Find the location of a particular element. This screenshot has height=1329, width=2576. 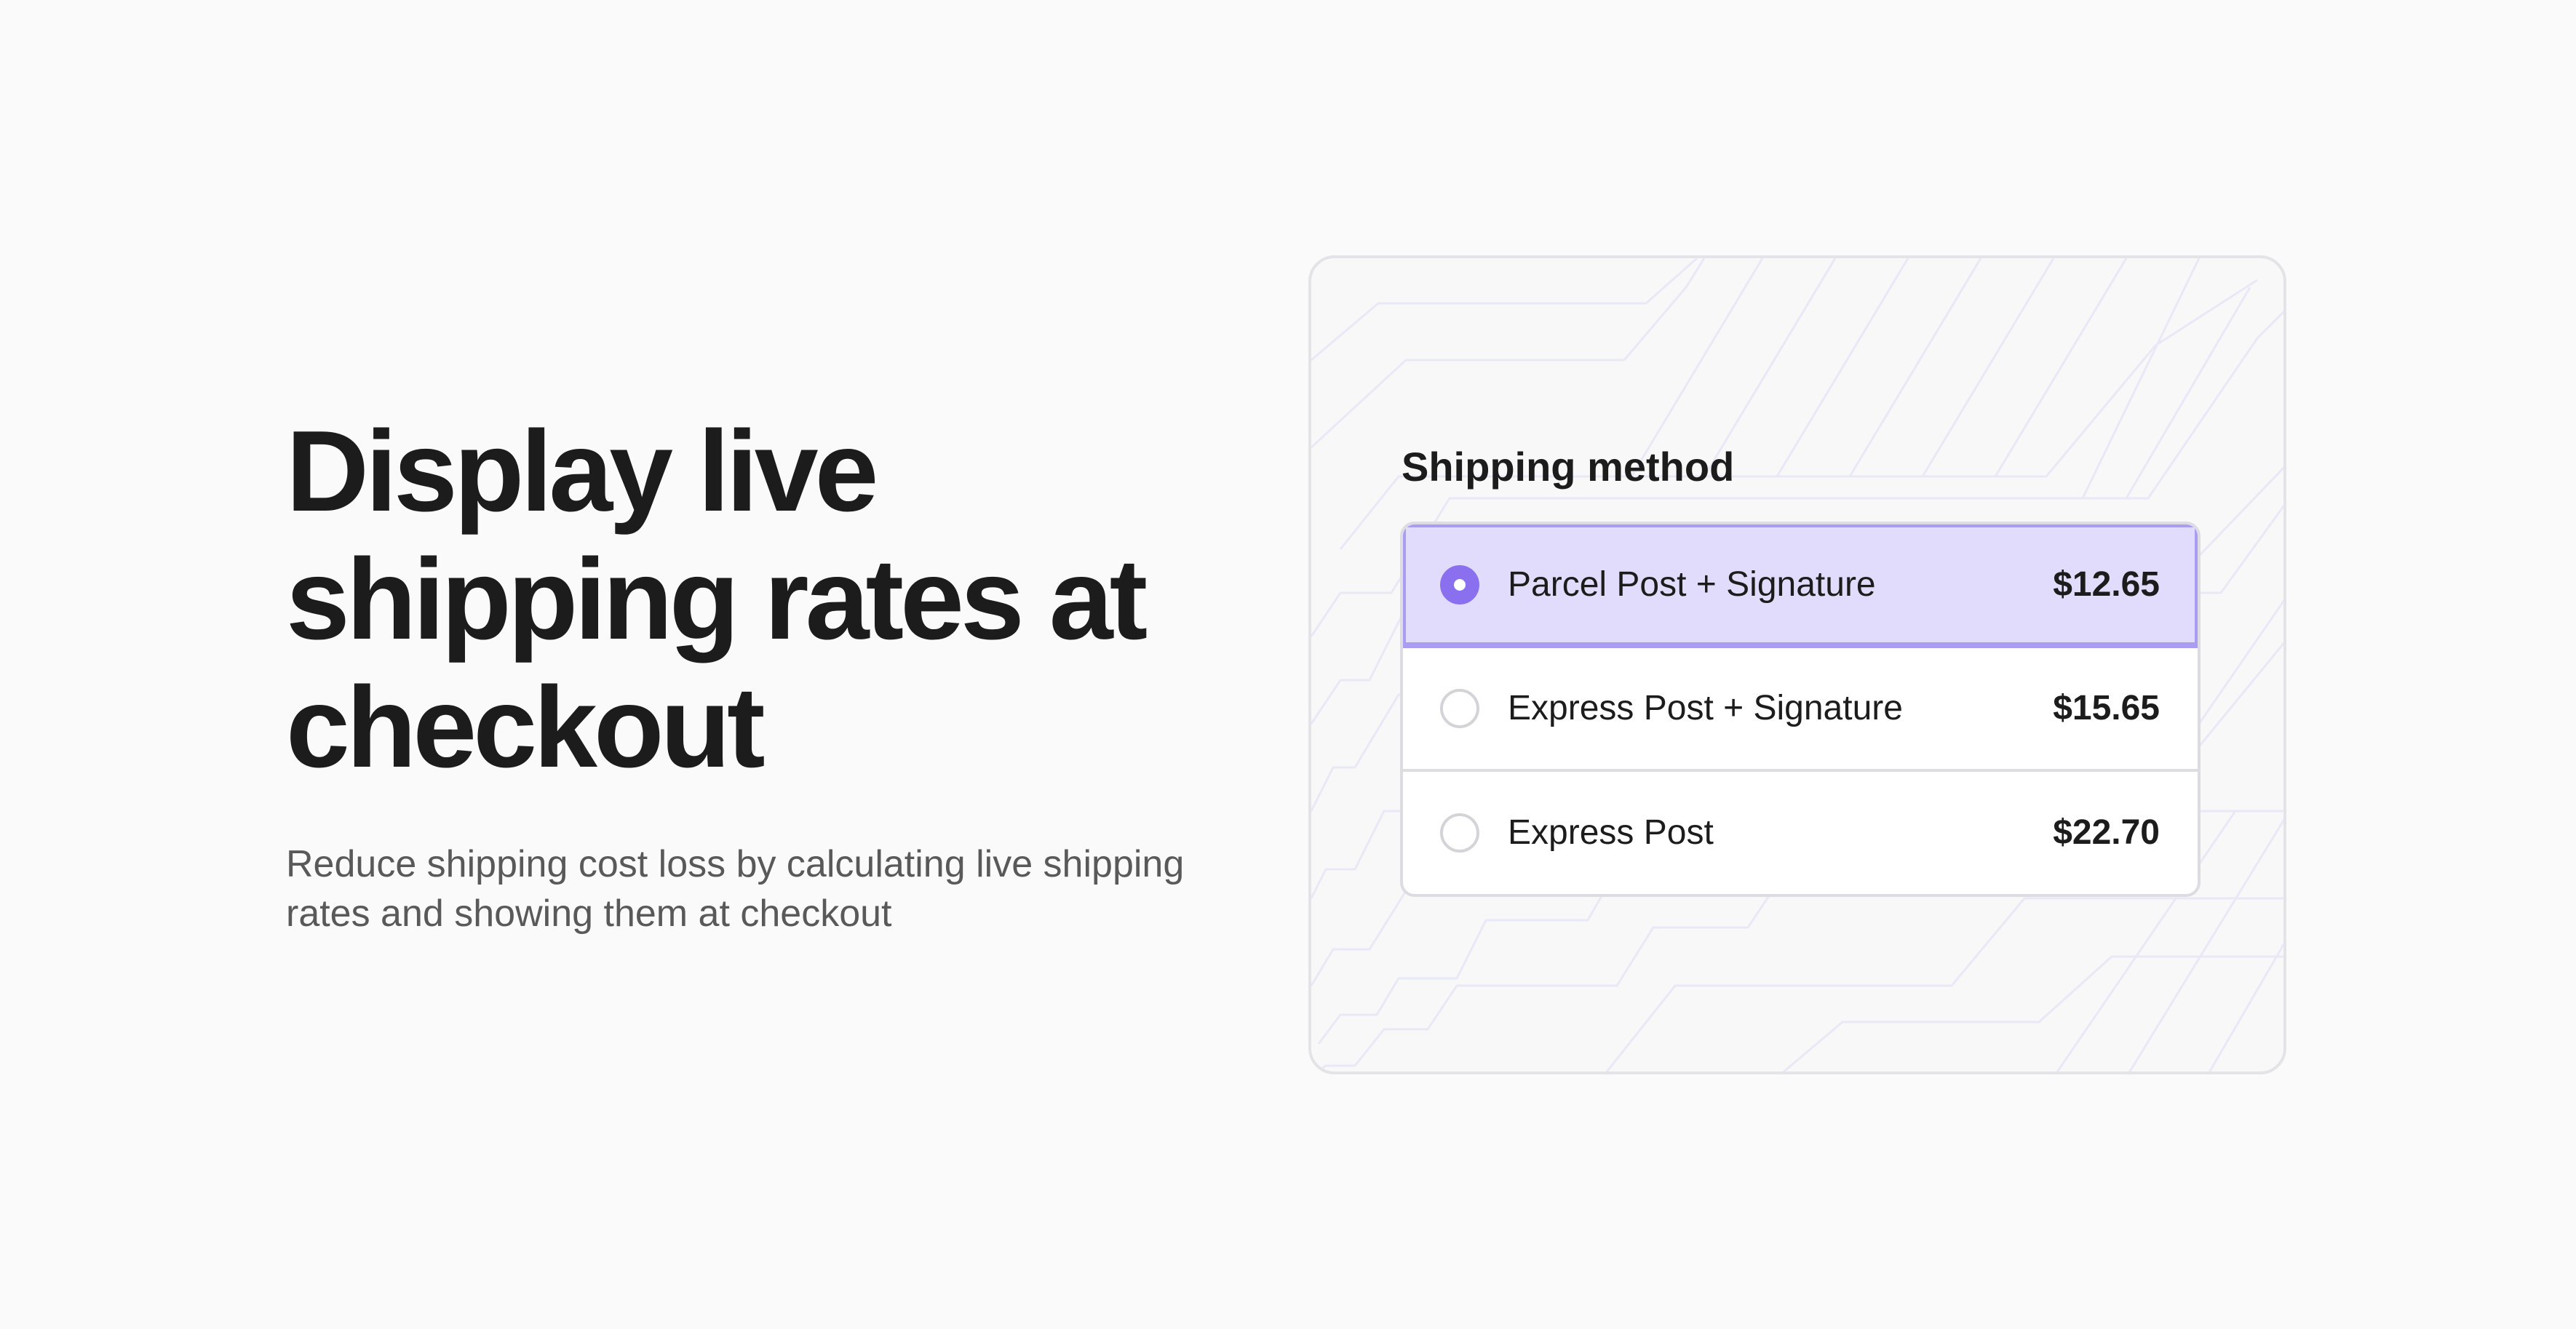

shipping-option-label: Express Post is located at coordinates (1611, 832).